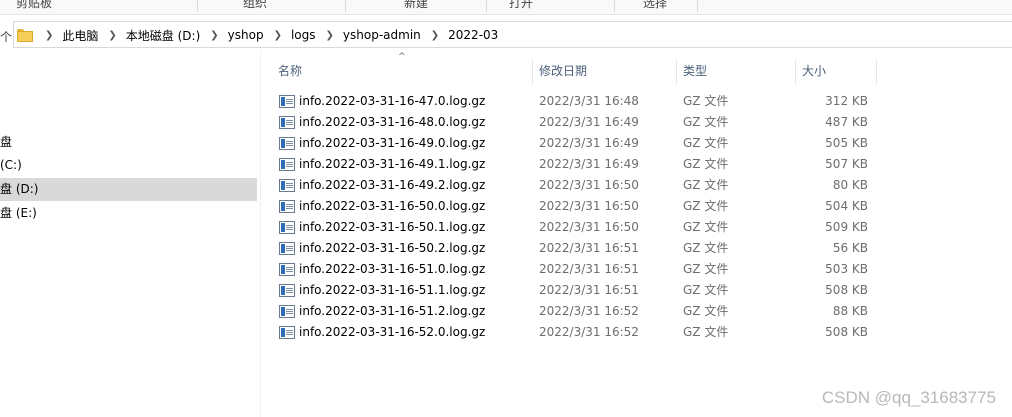  I want to click on file-name: info.2022-03-31-16-49.1.log.gz, so click(392, 164).